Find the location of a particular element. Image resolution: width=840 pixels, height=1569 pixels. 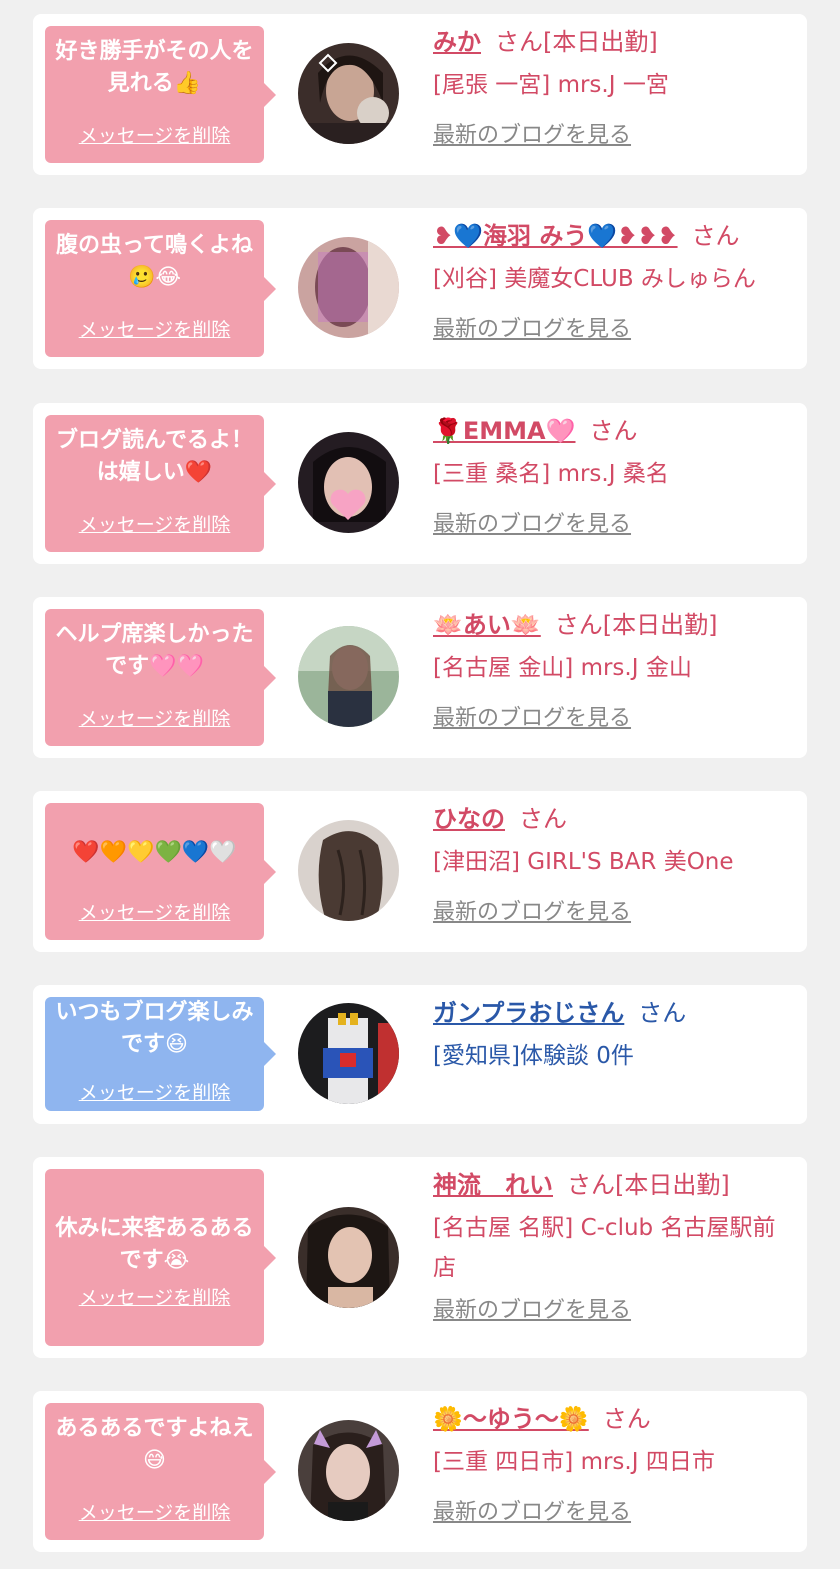

name-line: ガンプラおじさん さん is located at coordinates (613, 1013).